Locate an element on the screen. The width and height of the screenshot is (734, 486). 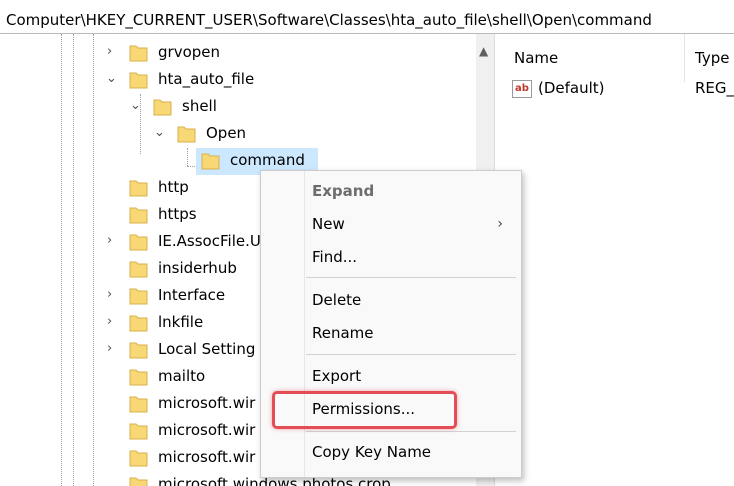
tree-item-label: Local Setting is located at coordinates (207, 349).